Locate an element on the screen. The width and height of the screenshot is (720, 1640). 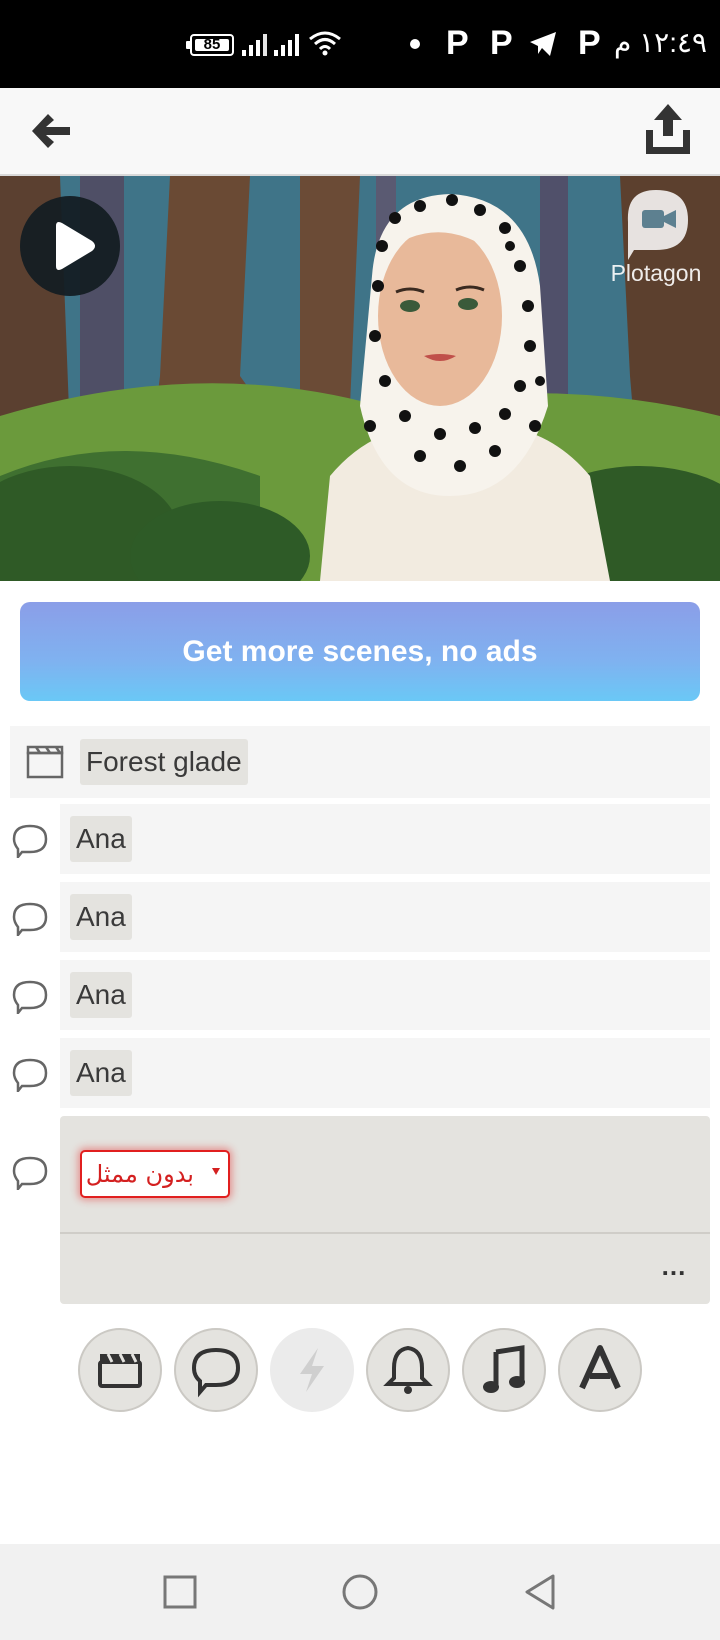
scene-location-chip: Forest glade is located at coordinates (164, 762).